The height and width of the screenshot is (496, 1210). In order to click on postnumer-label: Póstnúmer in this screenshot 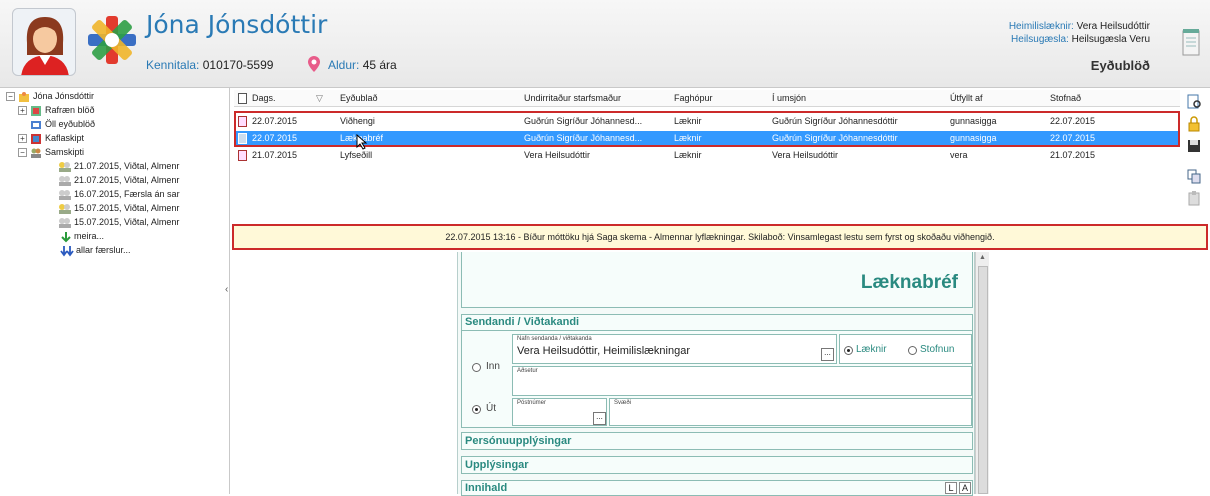, I will do `click(532, 403)`.